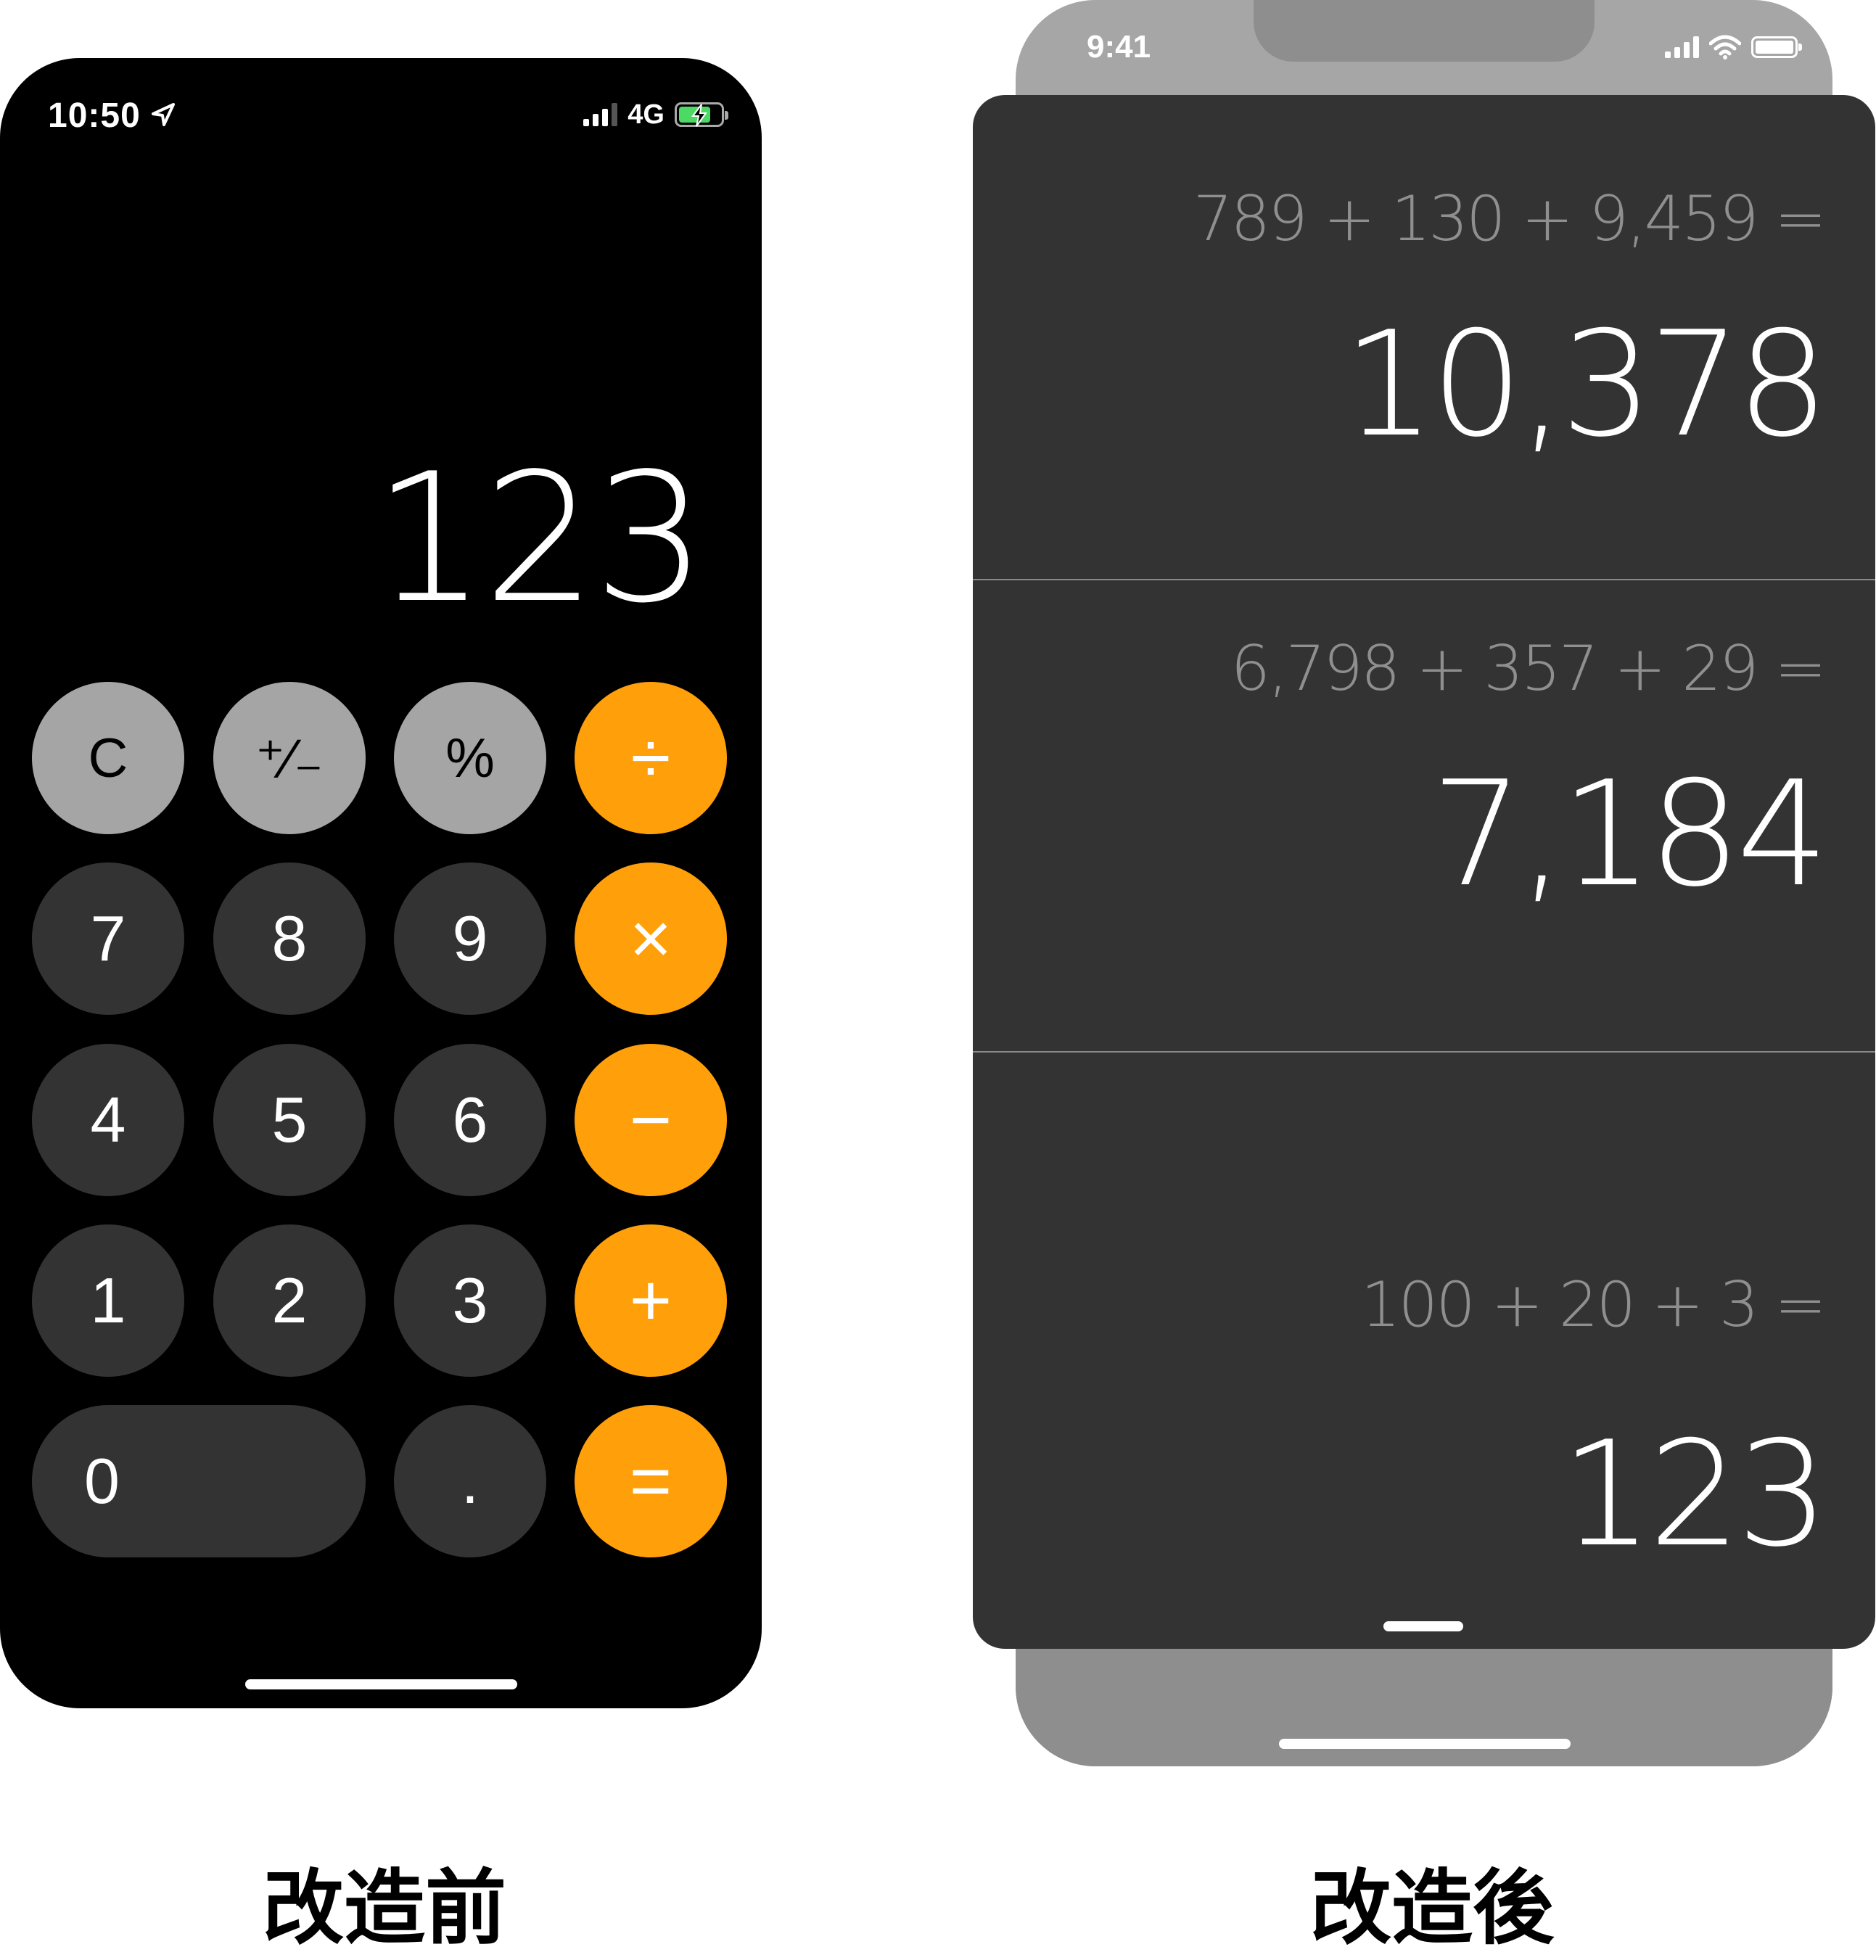 The width and height of the screenshot is (1876, 1960). I want to click on status-bar: 10:50 4G, so click(381, 119).